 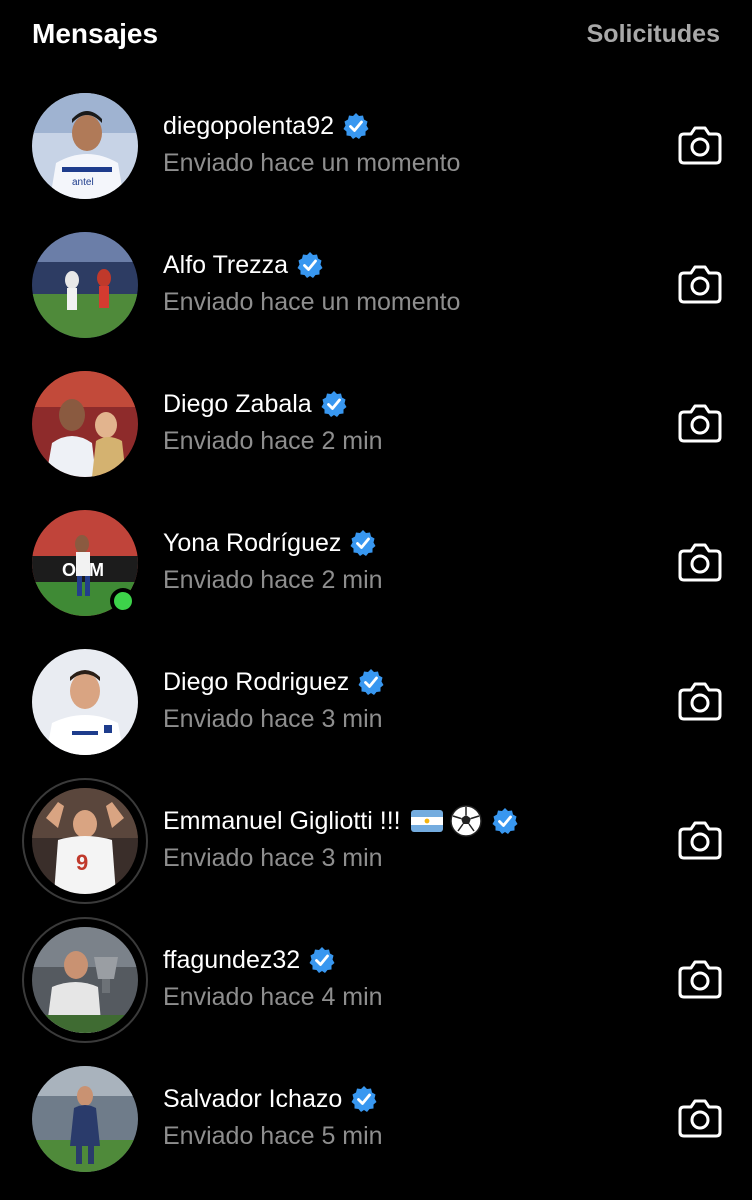 I want to click on conversation-row: Alfo Trezza Enviado hace un momento, so click(x=376, y=285).